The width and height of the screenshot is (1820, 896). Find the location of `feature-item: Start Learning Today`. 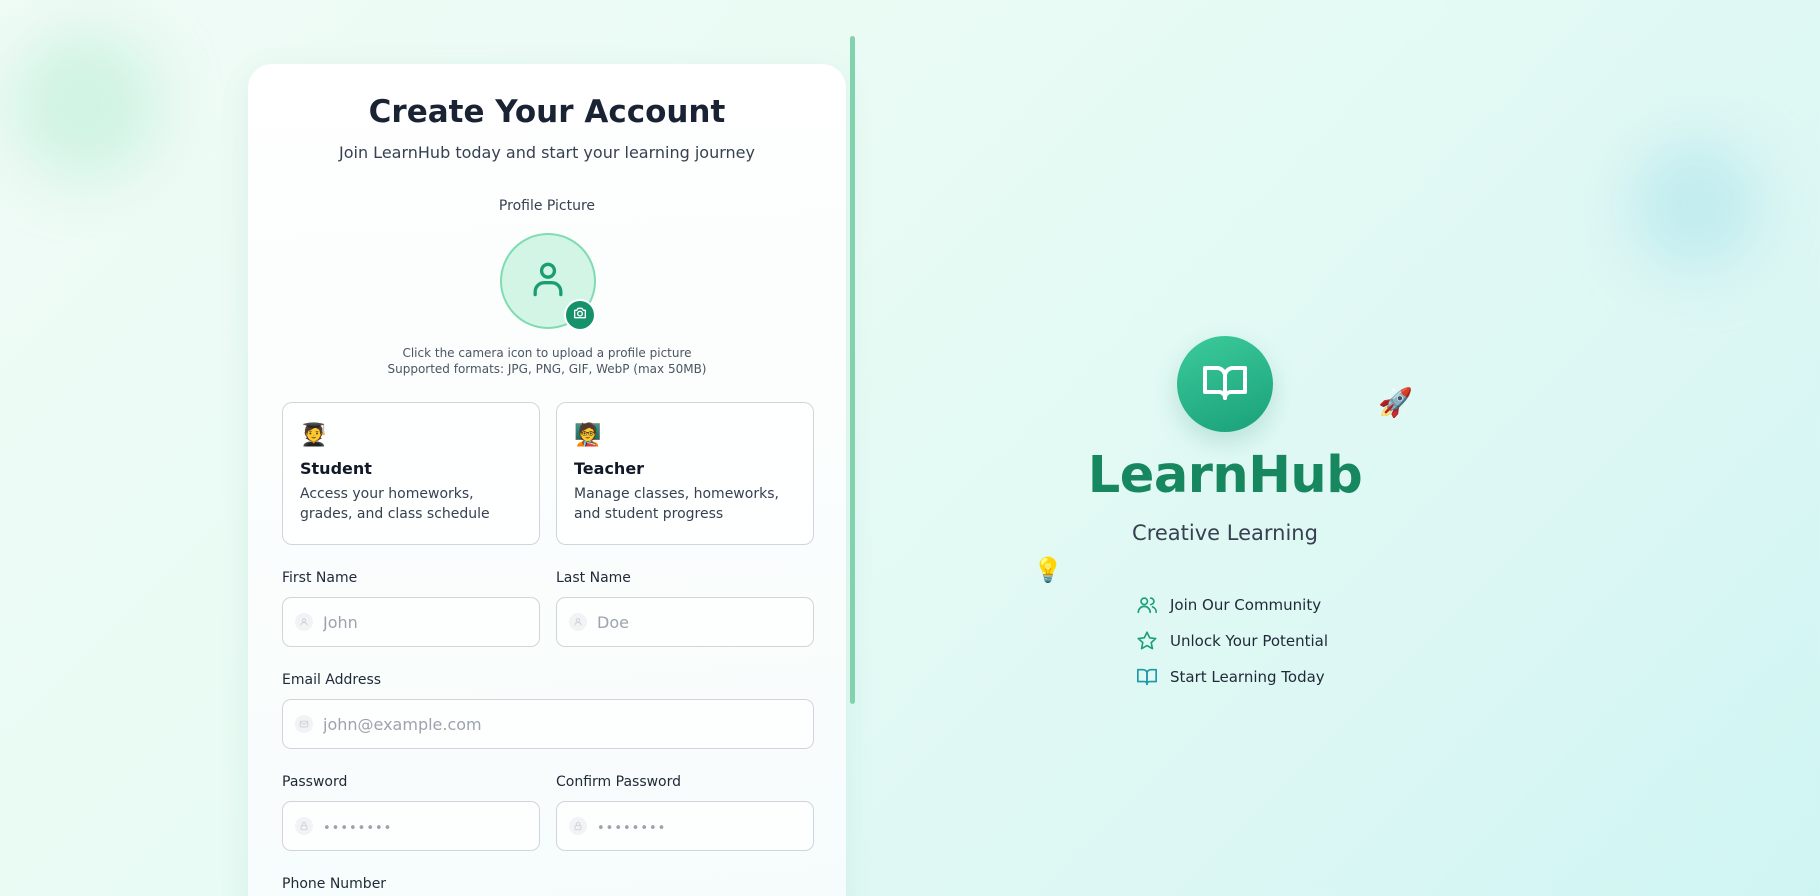

feature-item: Start Learning Today is located at coordinates (1230, 677).